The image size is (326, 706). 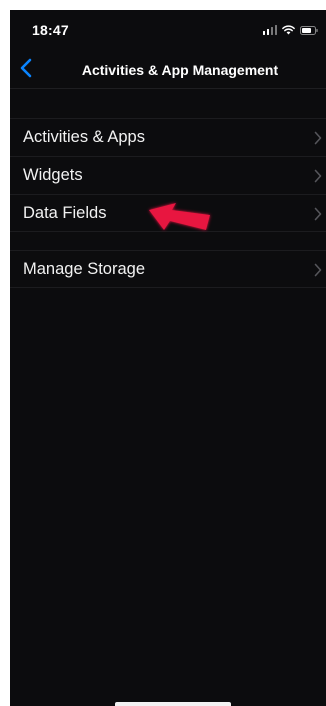 What do you see at coordinates (309, 30) in the screenshot?
I see `battery-icon` at bounding box center [309, 30].